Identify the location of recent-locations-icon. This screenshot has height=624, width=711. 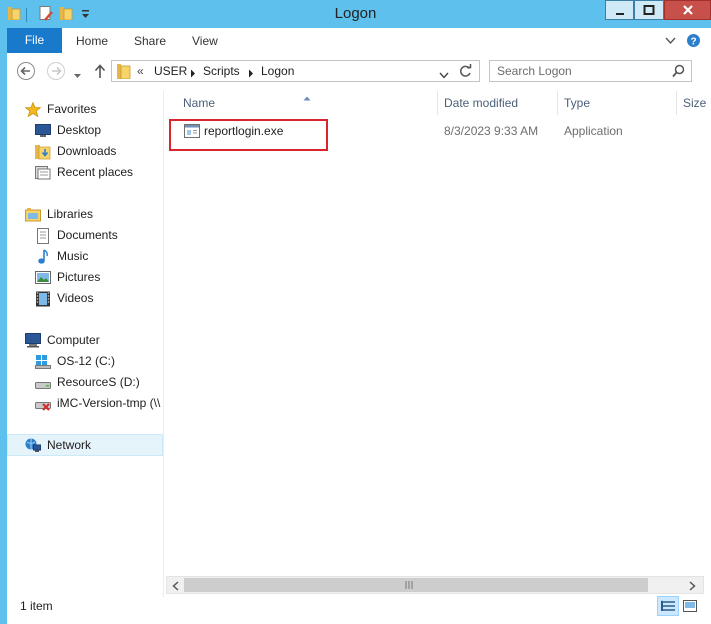
(77, 75).